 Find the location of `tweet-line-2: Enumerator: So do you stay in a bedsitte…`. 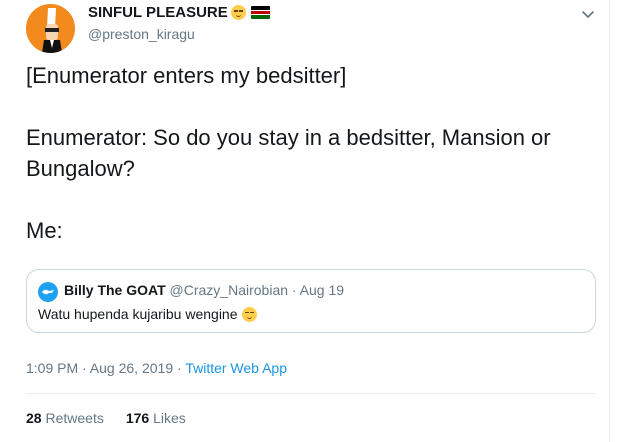

tweet-line-2: Enumerator: So do you stay in a bedsitte… is located at coordinates (288, 153).